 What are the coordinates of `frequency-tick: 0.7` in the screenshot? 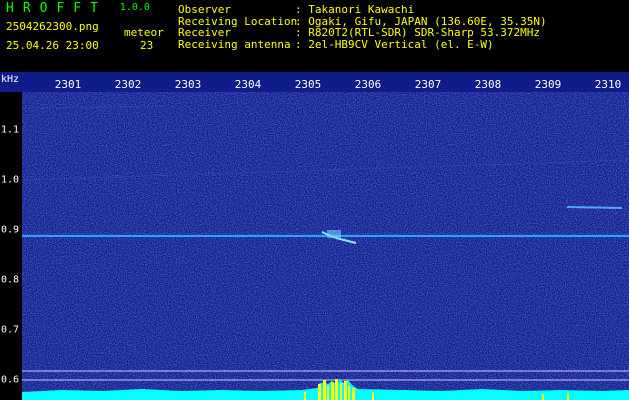 It's located at (10, 330).